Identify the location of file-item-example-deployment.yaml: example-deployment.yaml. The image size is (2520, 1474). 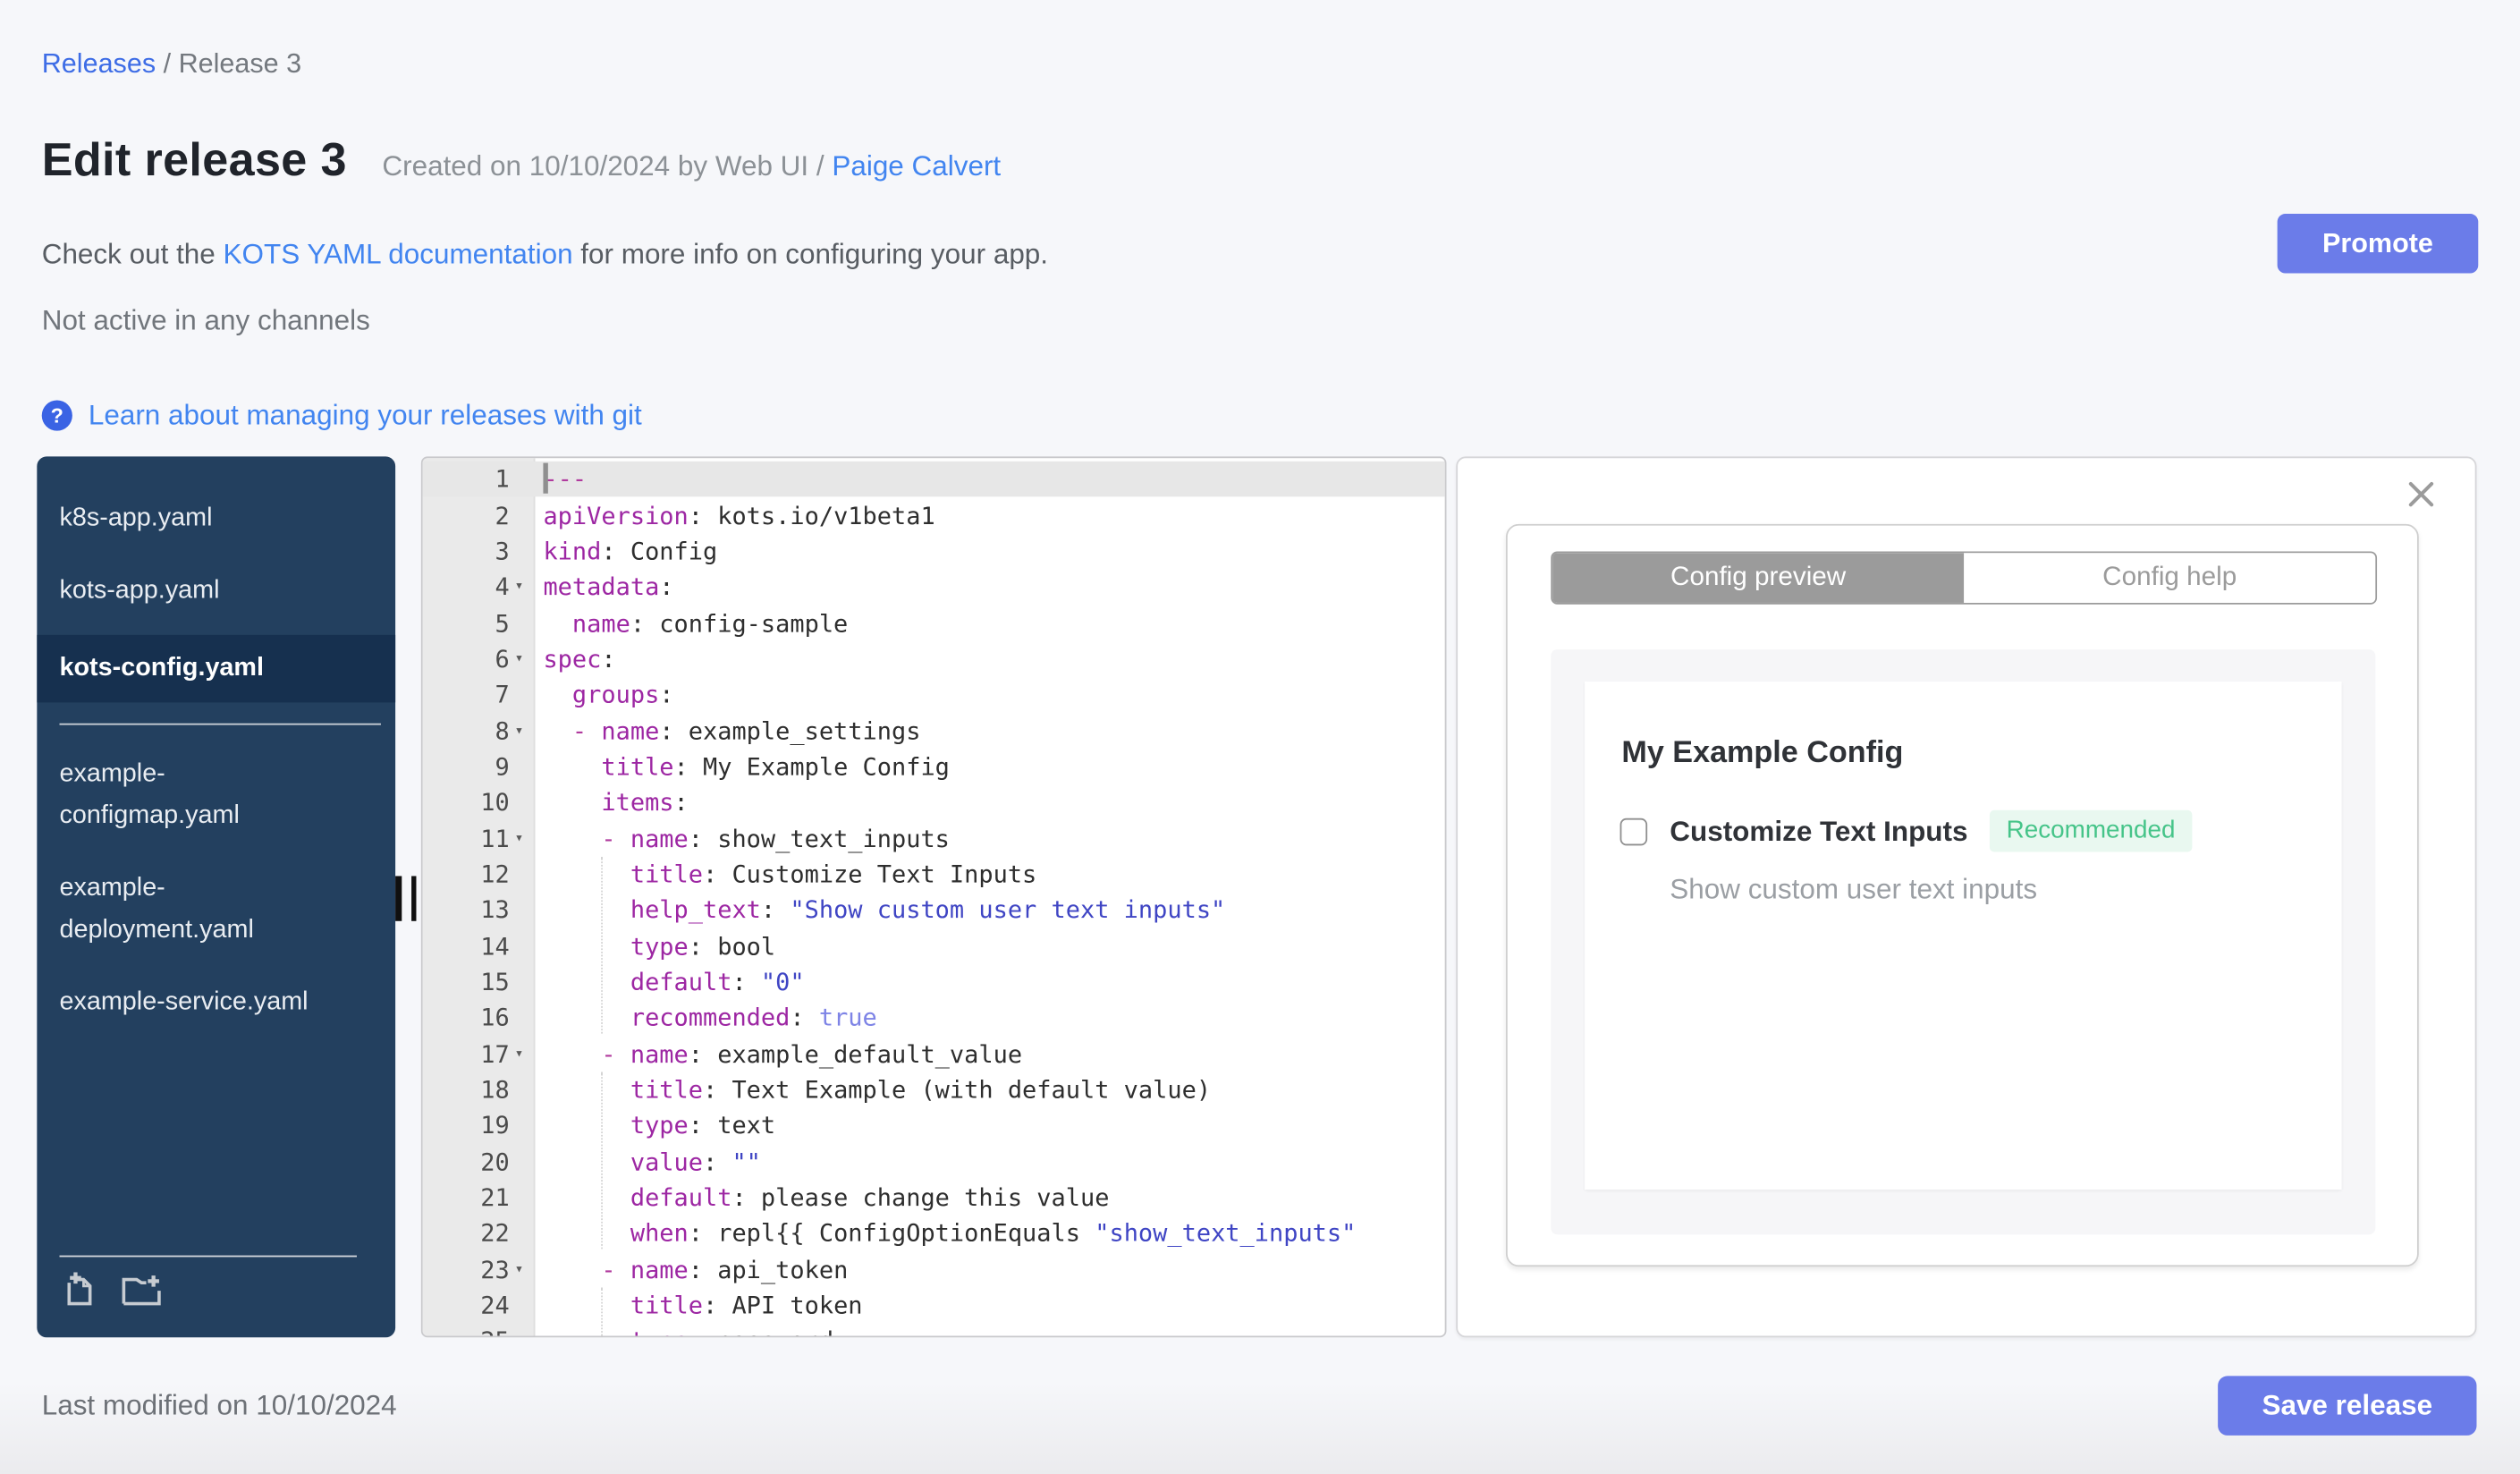
(216, 910).